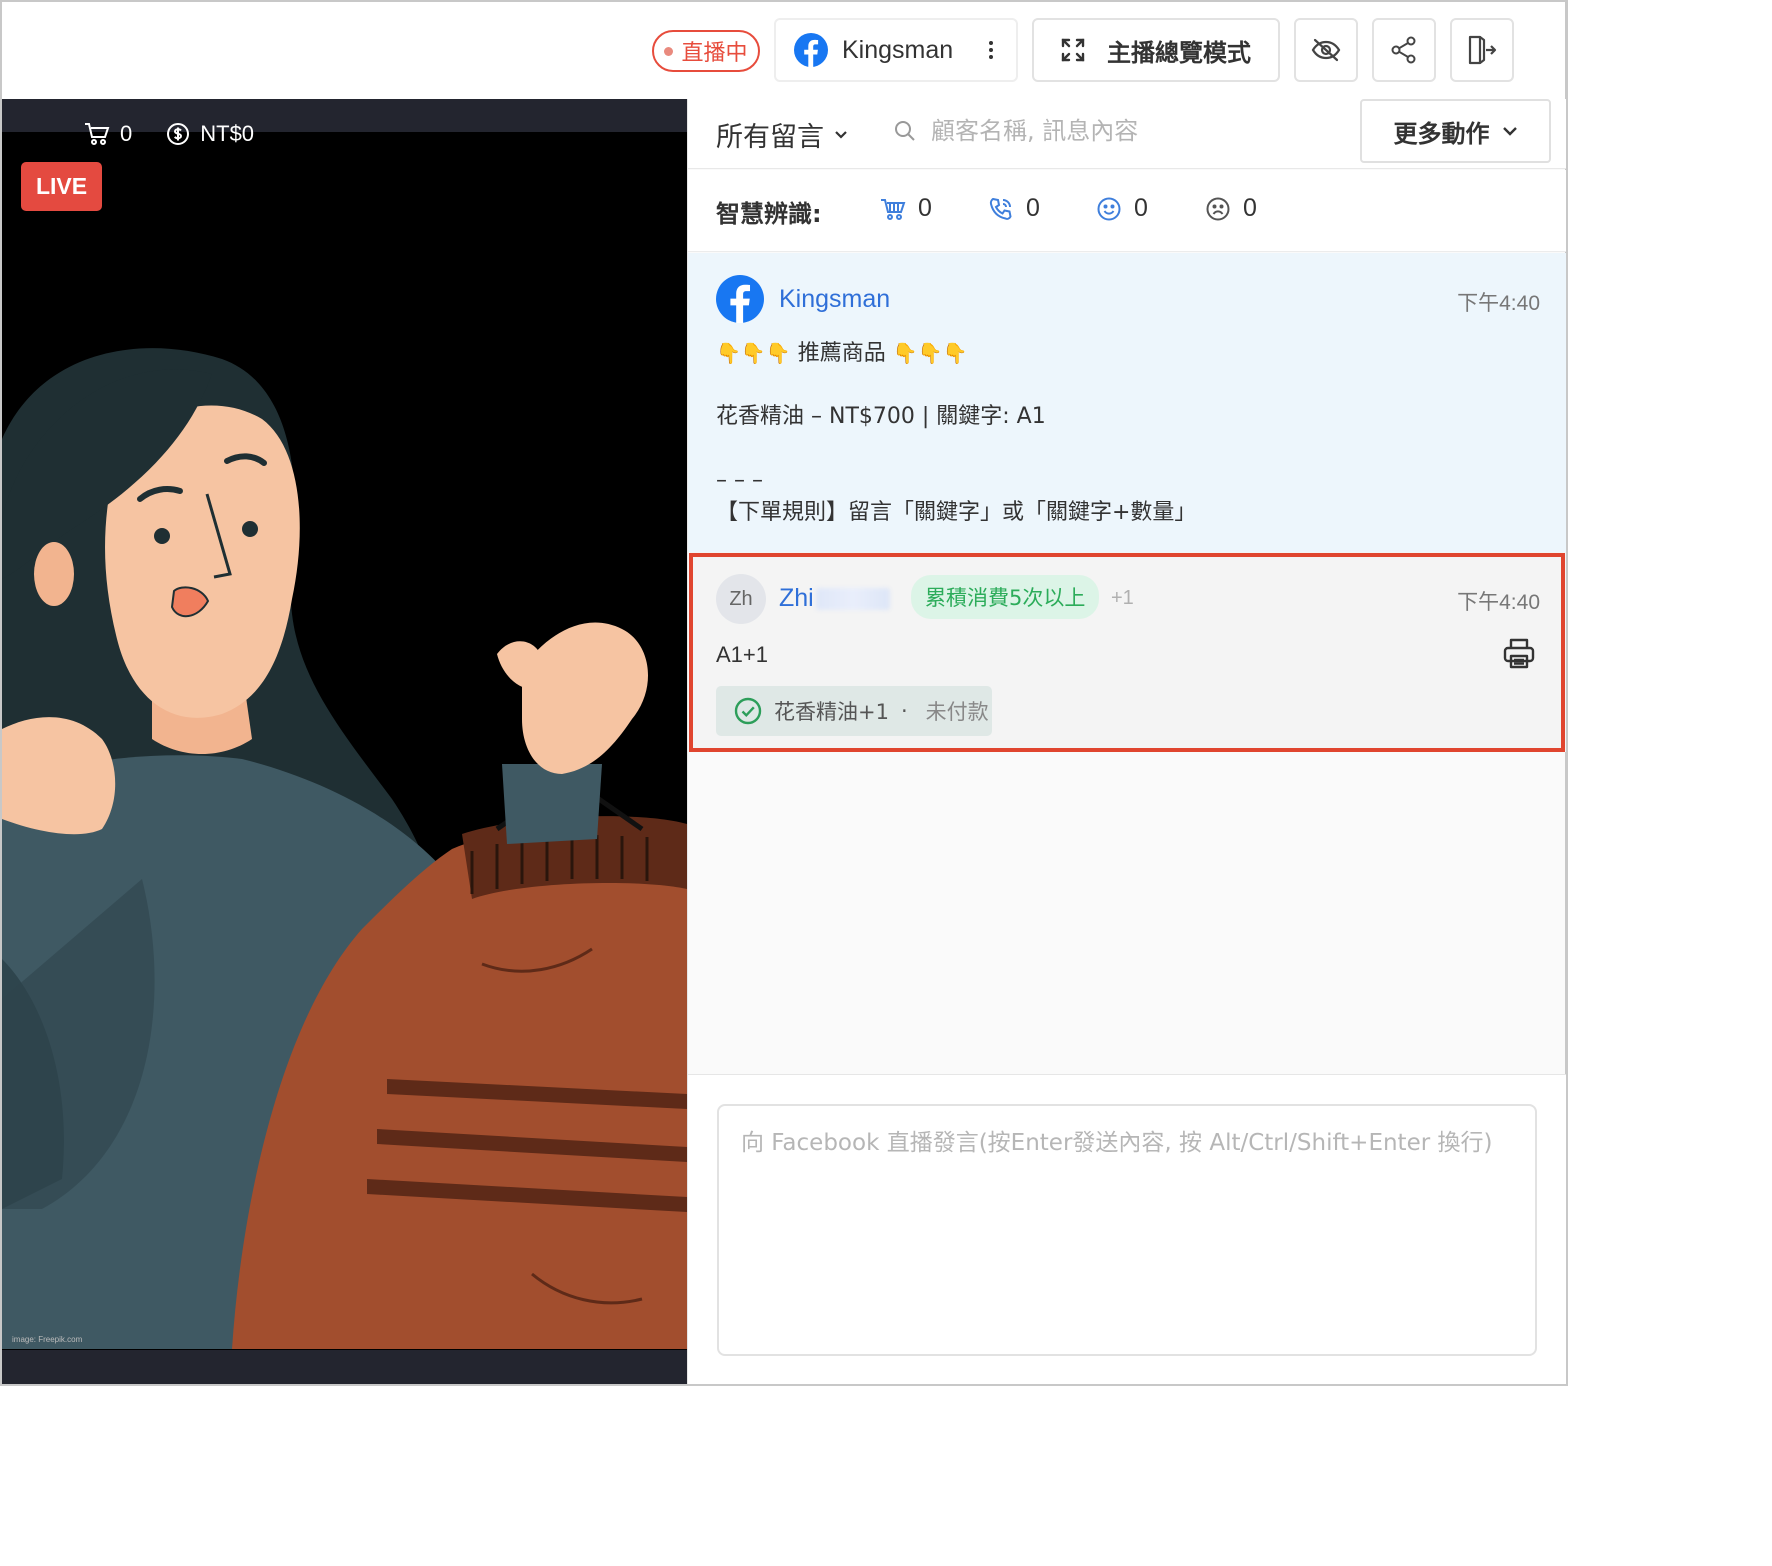 The height and width of the screenshot is (1566, 1772). Describe the element at coordinates (1122, 208) in the screenshot. I see `smart-filter-positive: 0` at that location.